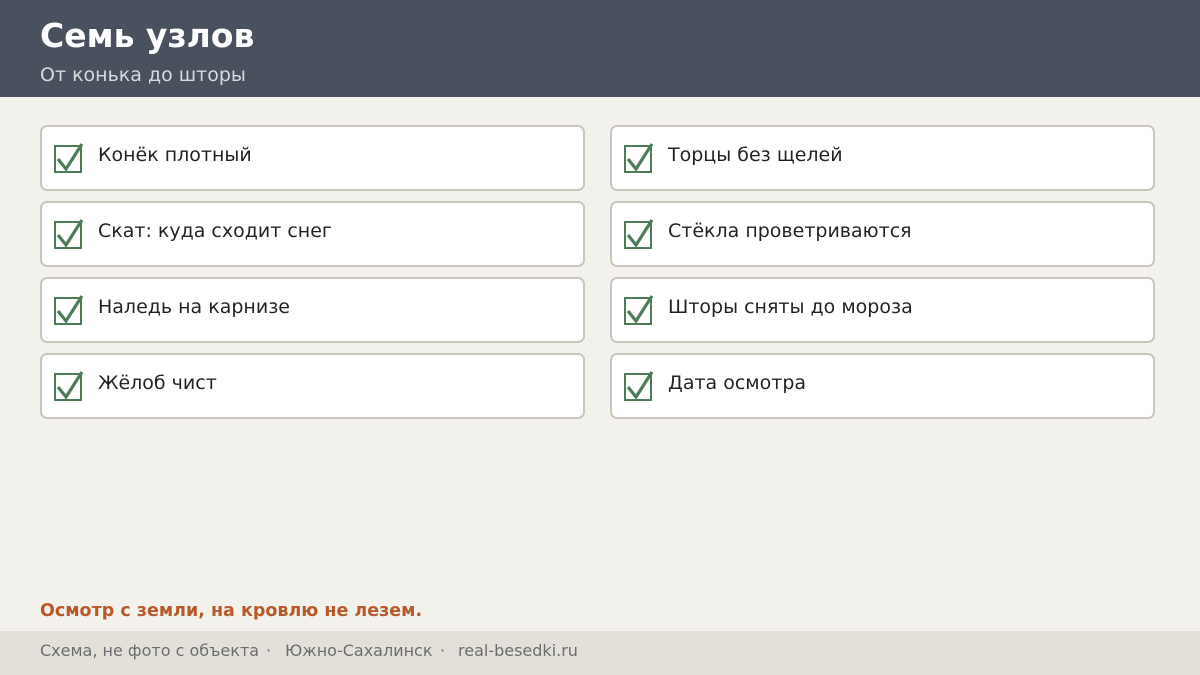  I want to click on checklist-item-label: Наледь на карнизе, so click(194, 307).